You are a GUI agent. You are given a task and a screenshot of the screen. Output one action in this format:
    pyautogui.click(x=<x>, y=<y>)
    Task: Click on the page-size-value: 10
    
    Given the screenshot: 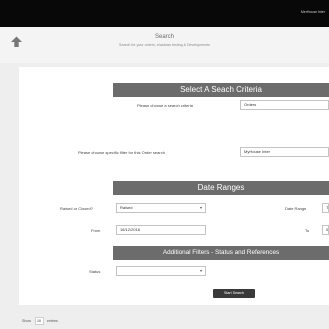 What is the action you would take?
    pyautogui.click(x=39, y=321)
    